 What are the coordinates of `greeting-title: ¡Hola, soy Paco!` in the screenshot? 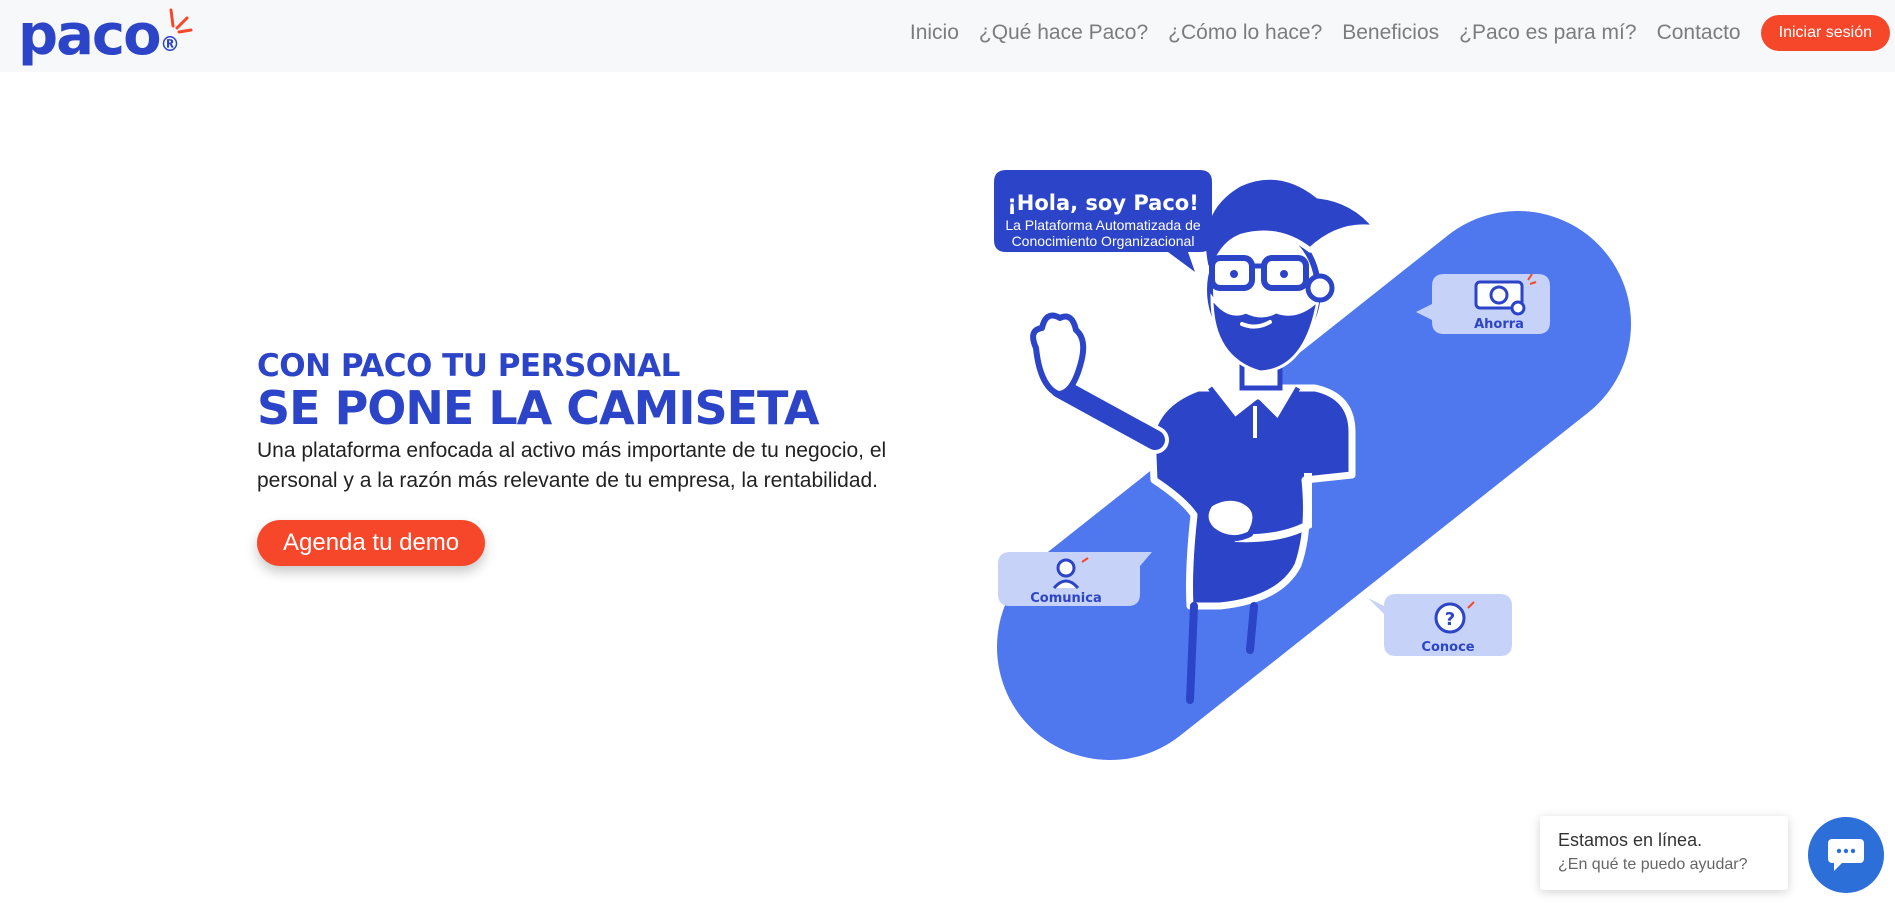 It's located at (1103, 203).